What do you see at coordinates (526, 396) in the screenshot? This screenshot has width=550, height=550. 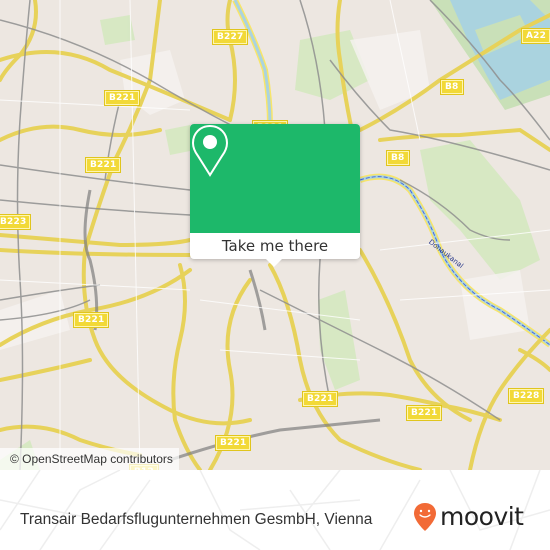 I see `road-label-b228: B228` at bounding box center [526, 396].